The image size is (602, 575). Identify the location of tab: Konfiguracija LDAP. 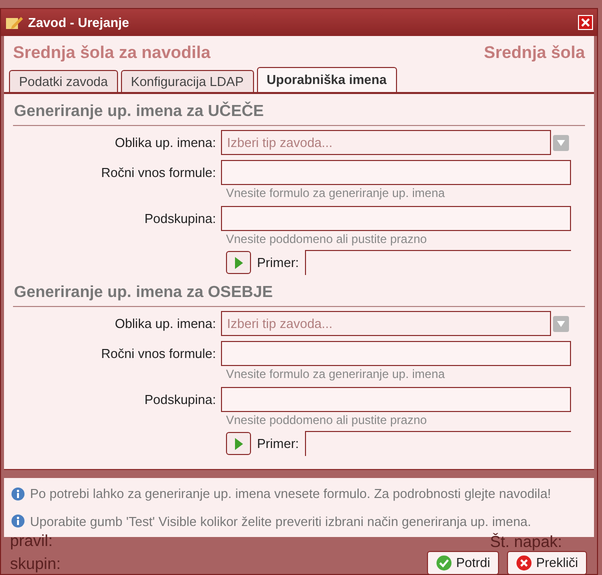
(187, 81).